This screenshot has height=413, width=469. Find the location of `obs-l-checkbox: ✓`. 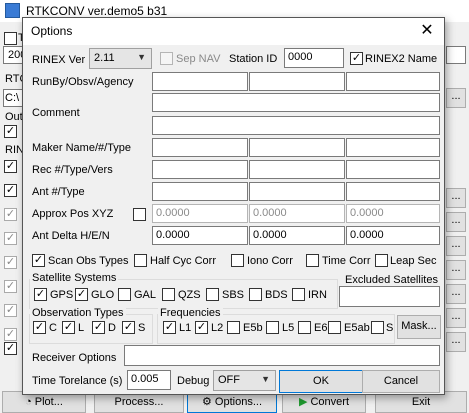

obs-l-checkbox: ✓ is located at coordinates (68, 327).